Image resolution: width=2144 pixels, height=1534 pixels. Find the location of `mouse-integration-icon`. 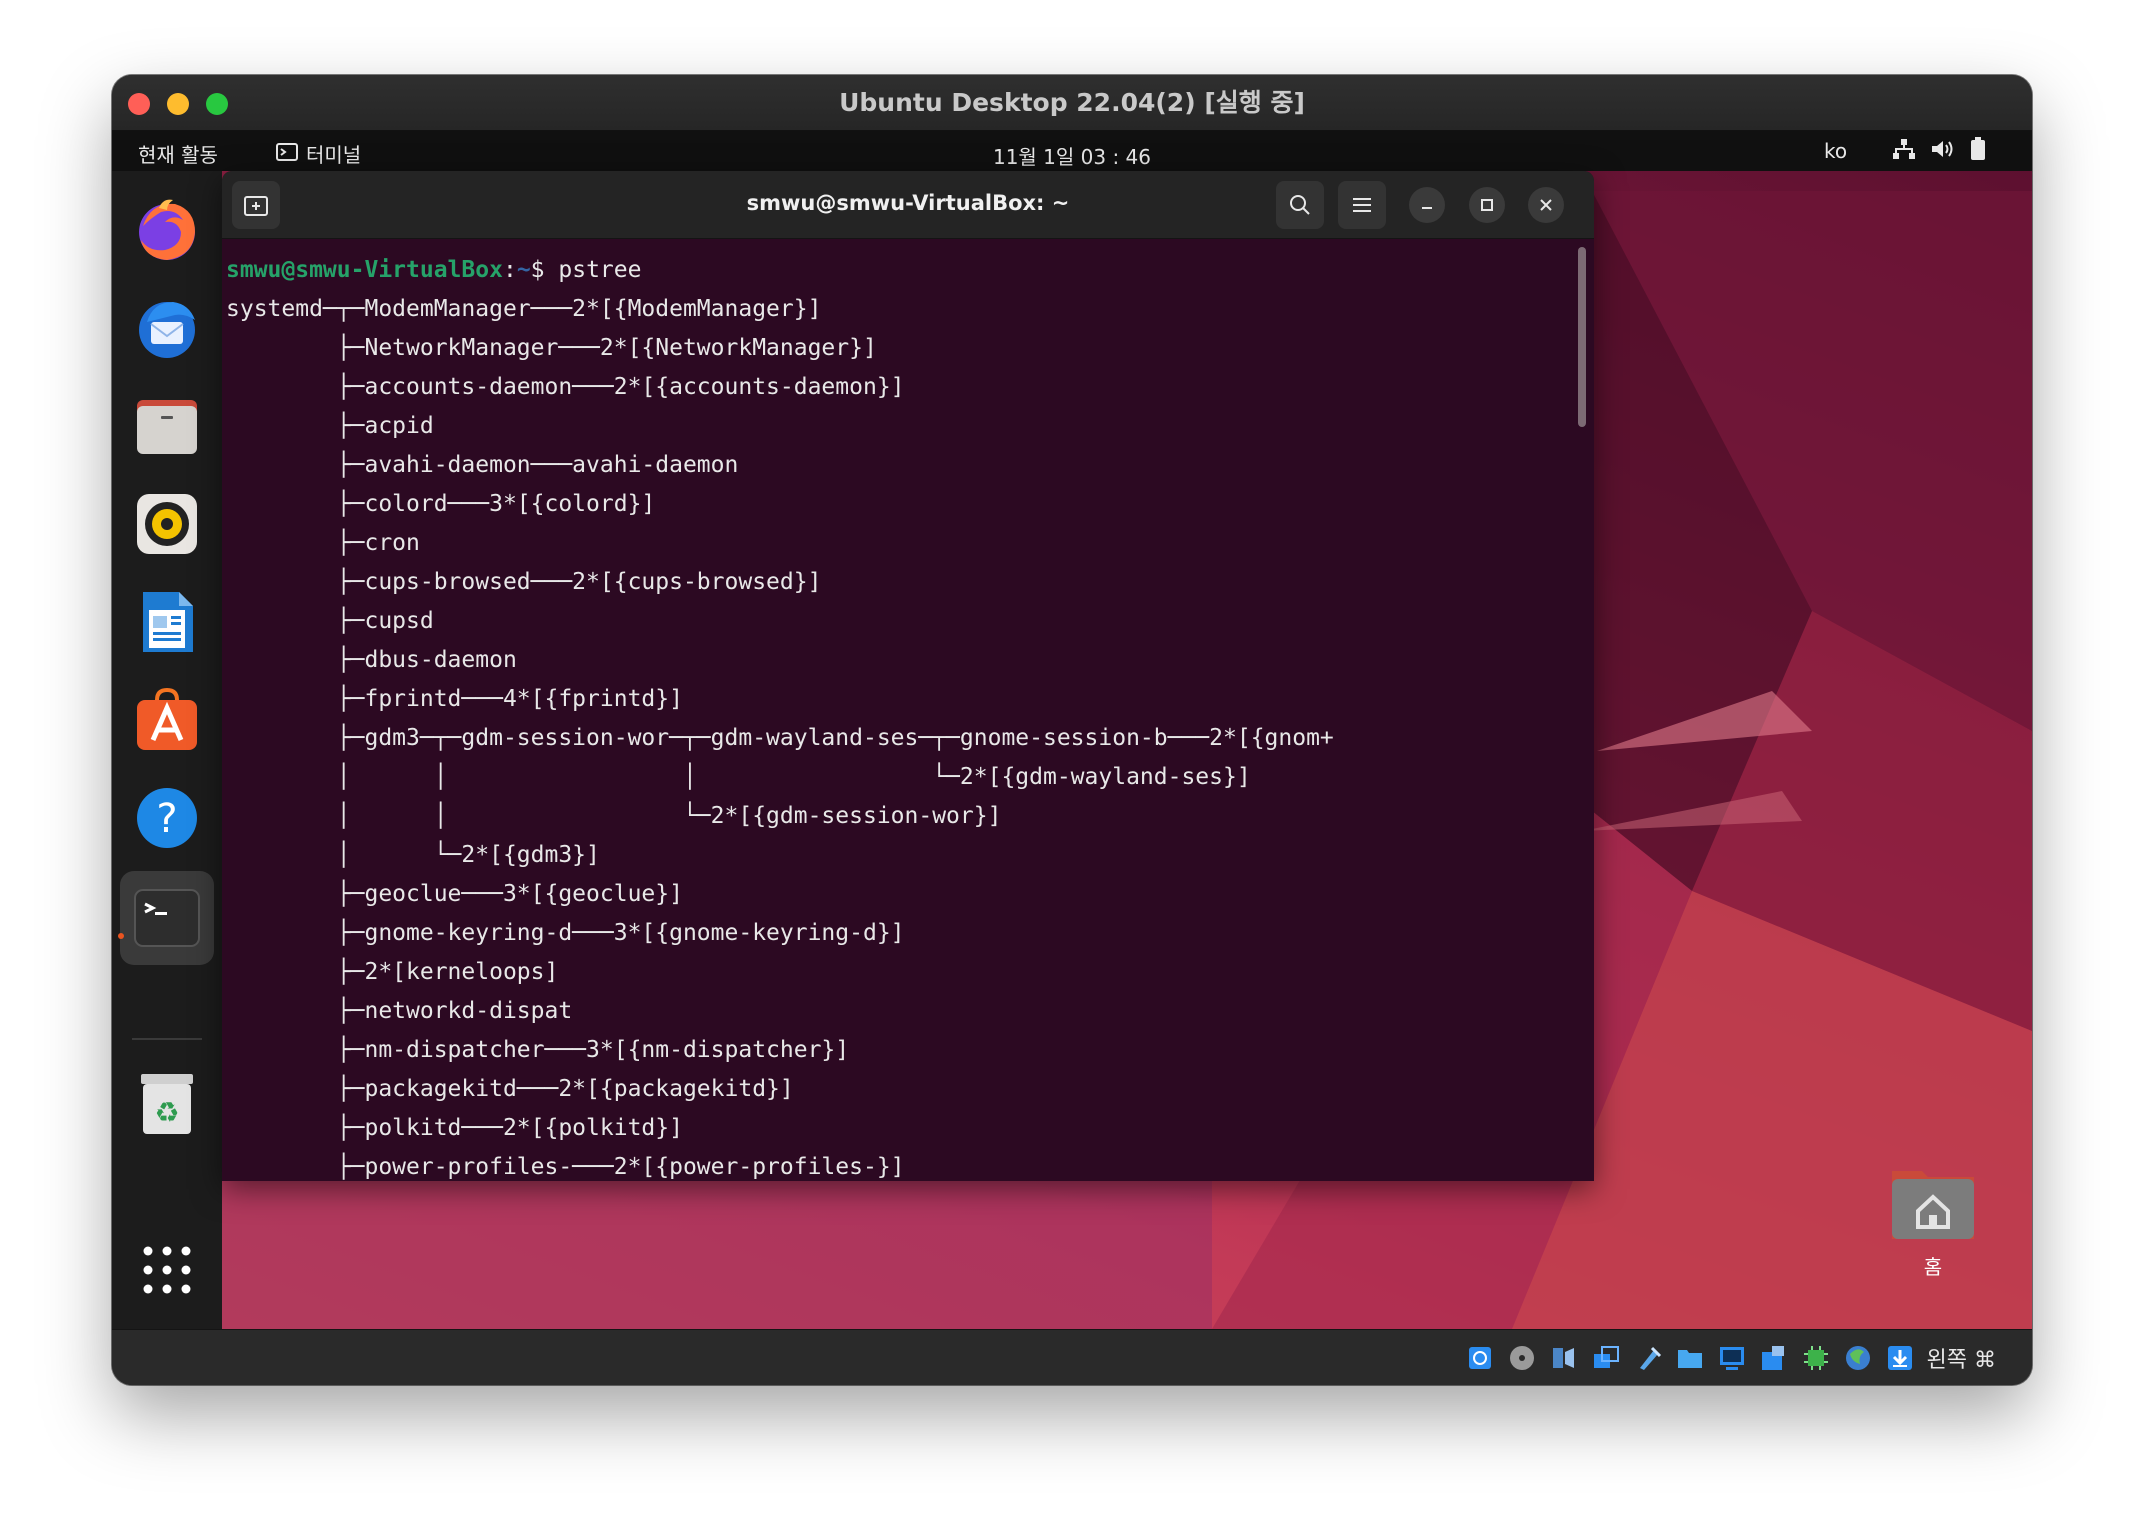

mouse-integration-icon is located at coordinates (1858, 1358).